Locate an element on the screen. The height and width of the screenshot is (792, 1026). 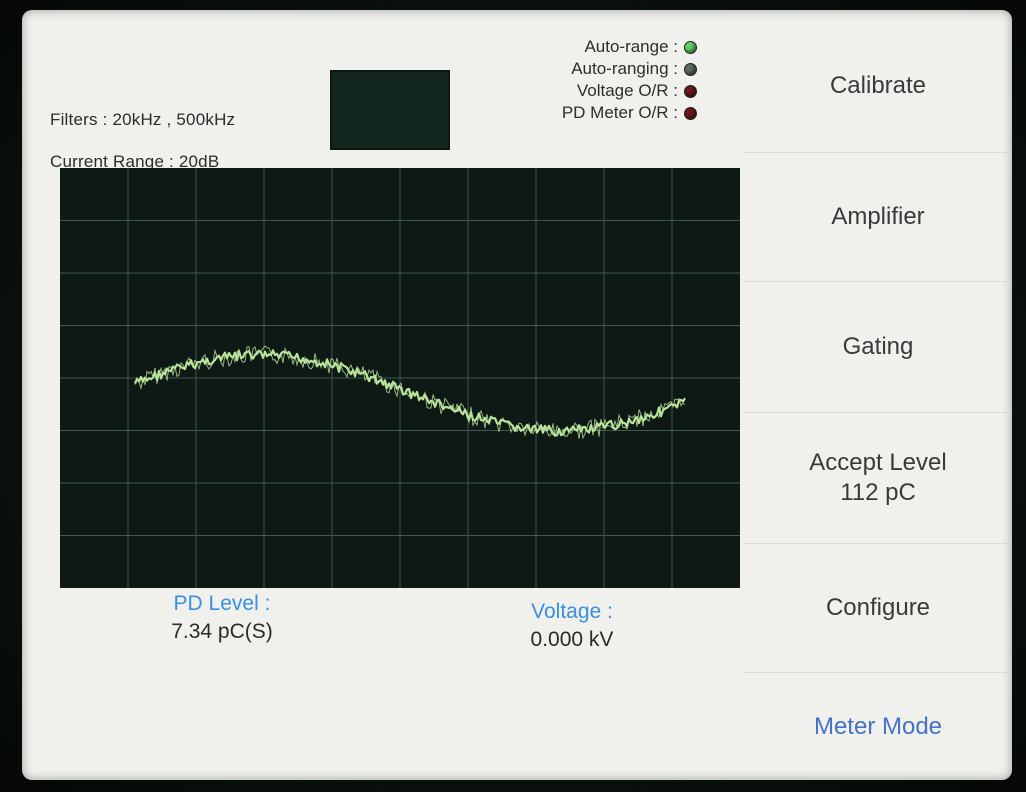
calibrate-label: Calibrate is located at coordinates (878, 85).